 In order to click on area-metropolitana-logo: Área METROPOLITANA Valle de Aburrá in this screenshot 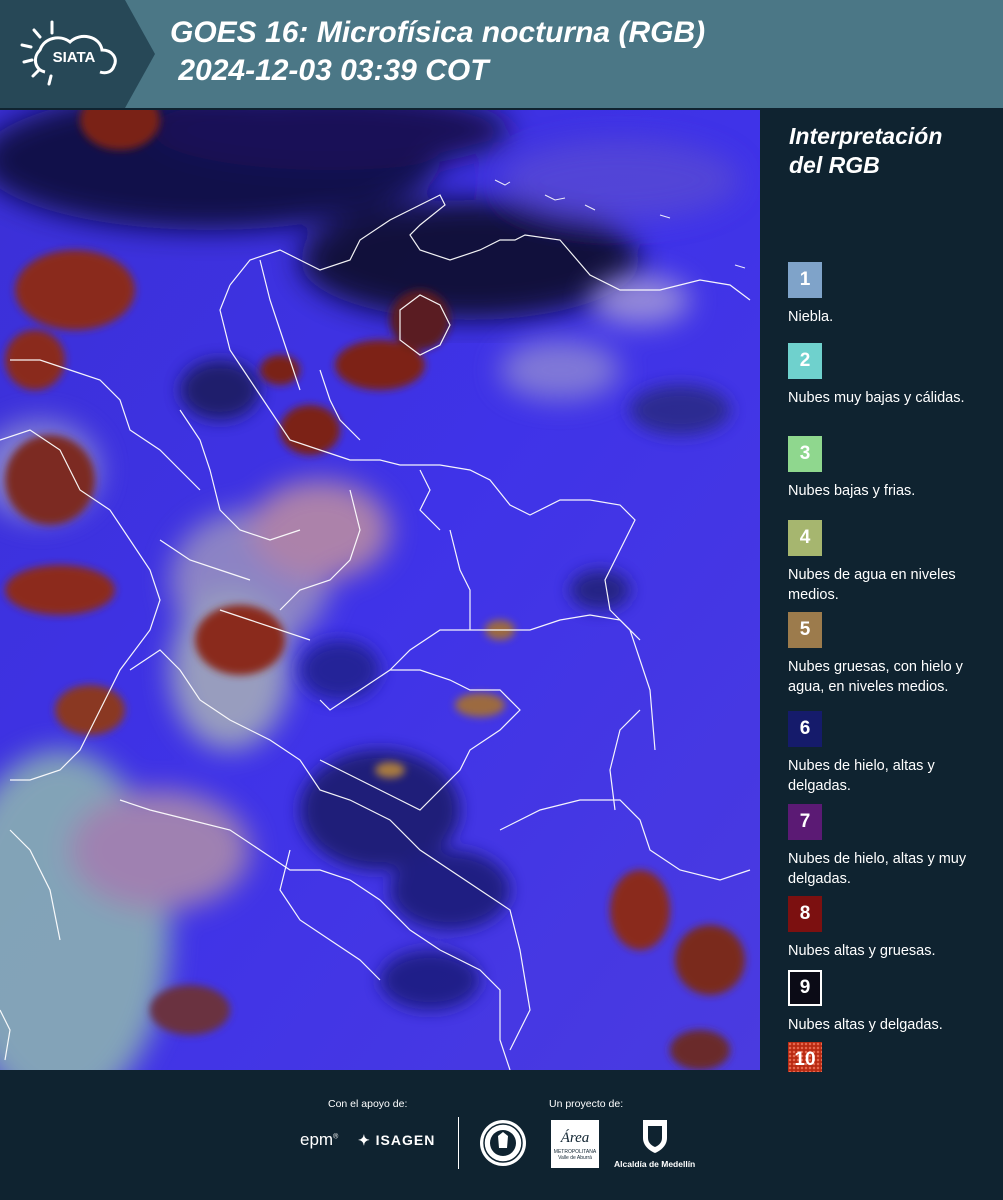, I will do `click(575, 1144)`.